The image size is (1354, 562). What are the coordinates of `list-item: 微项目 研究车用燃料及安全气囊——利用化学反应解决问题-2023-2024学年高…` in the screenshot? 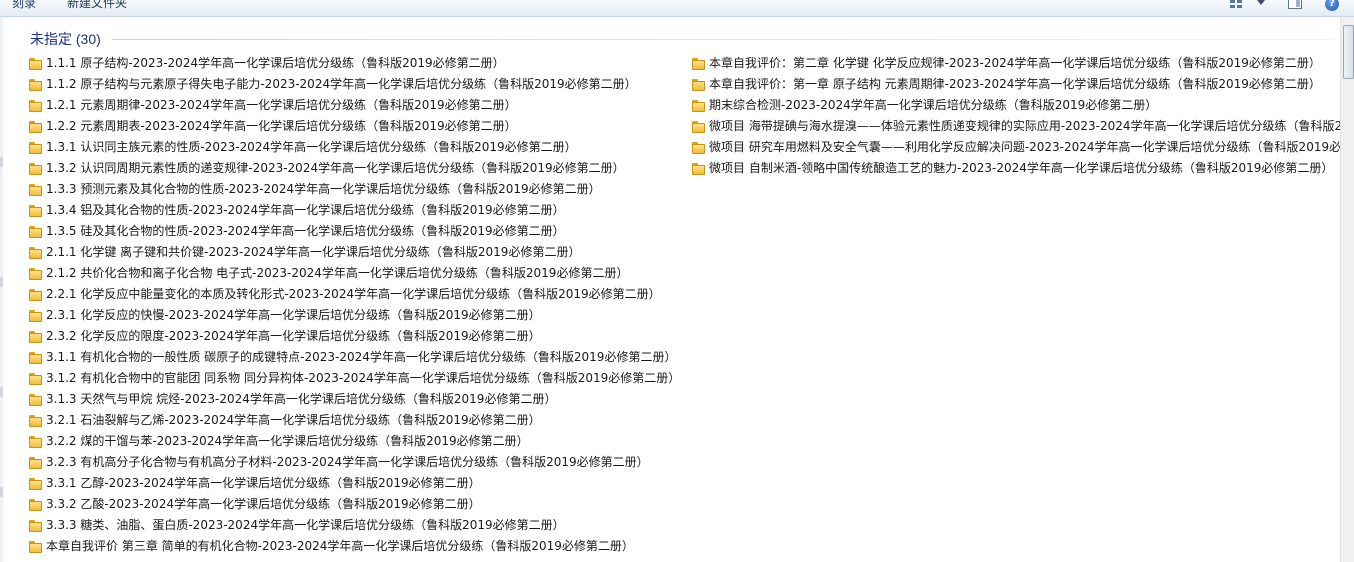 It's located at (1016, 147).